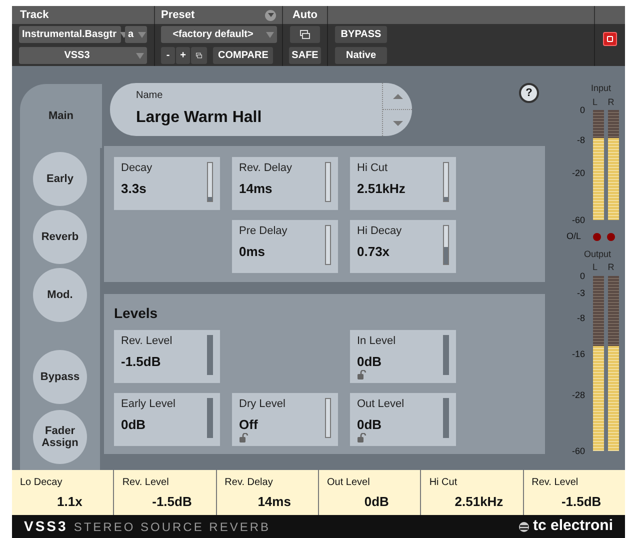 The image size is (630, 538). Describe the element at coordinates (443, 483) in the screenshot. I see `fader-label: Hi Cut` at that location.